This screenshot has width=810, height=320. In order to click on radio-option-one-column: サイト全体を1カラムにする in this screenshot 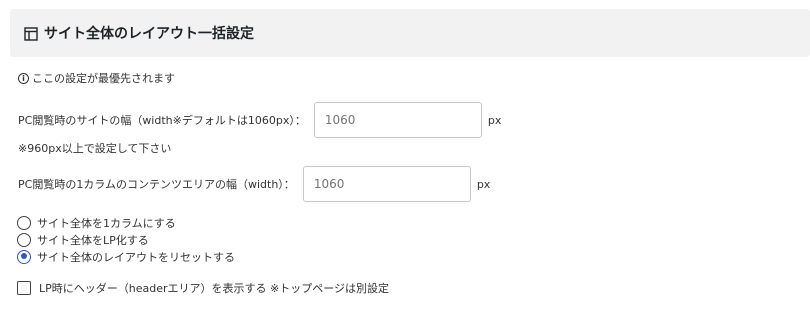, I will do `click(126, 222)`.